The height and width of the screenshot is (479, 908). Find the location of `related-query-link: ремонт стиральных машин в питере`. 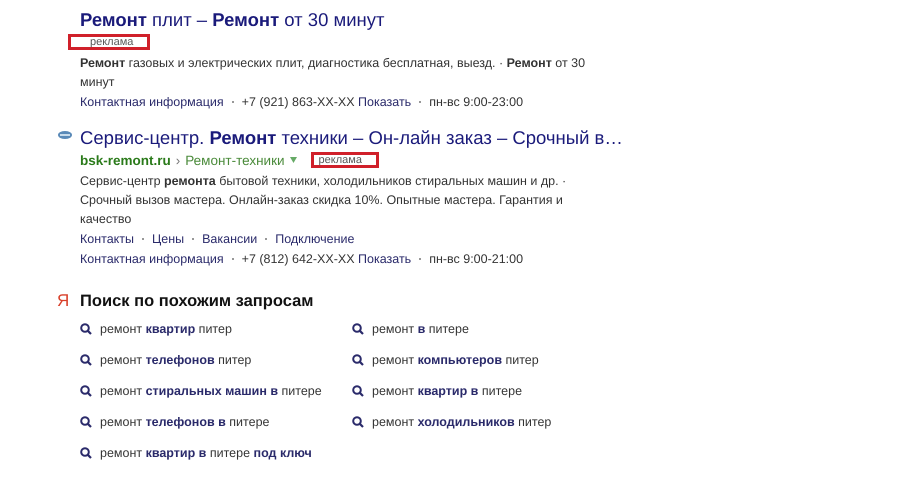

related-query-link: ремонт стиральных машин в питере is located at coordinates (216, 390).